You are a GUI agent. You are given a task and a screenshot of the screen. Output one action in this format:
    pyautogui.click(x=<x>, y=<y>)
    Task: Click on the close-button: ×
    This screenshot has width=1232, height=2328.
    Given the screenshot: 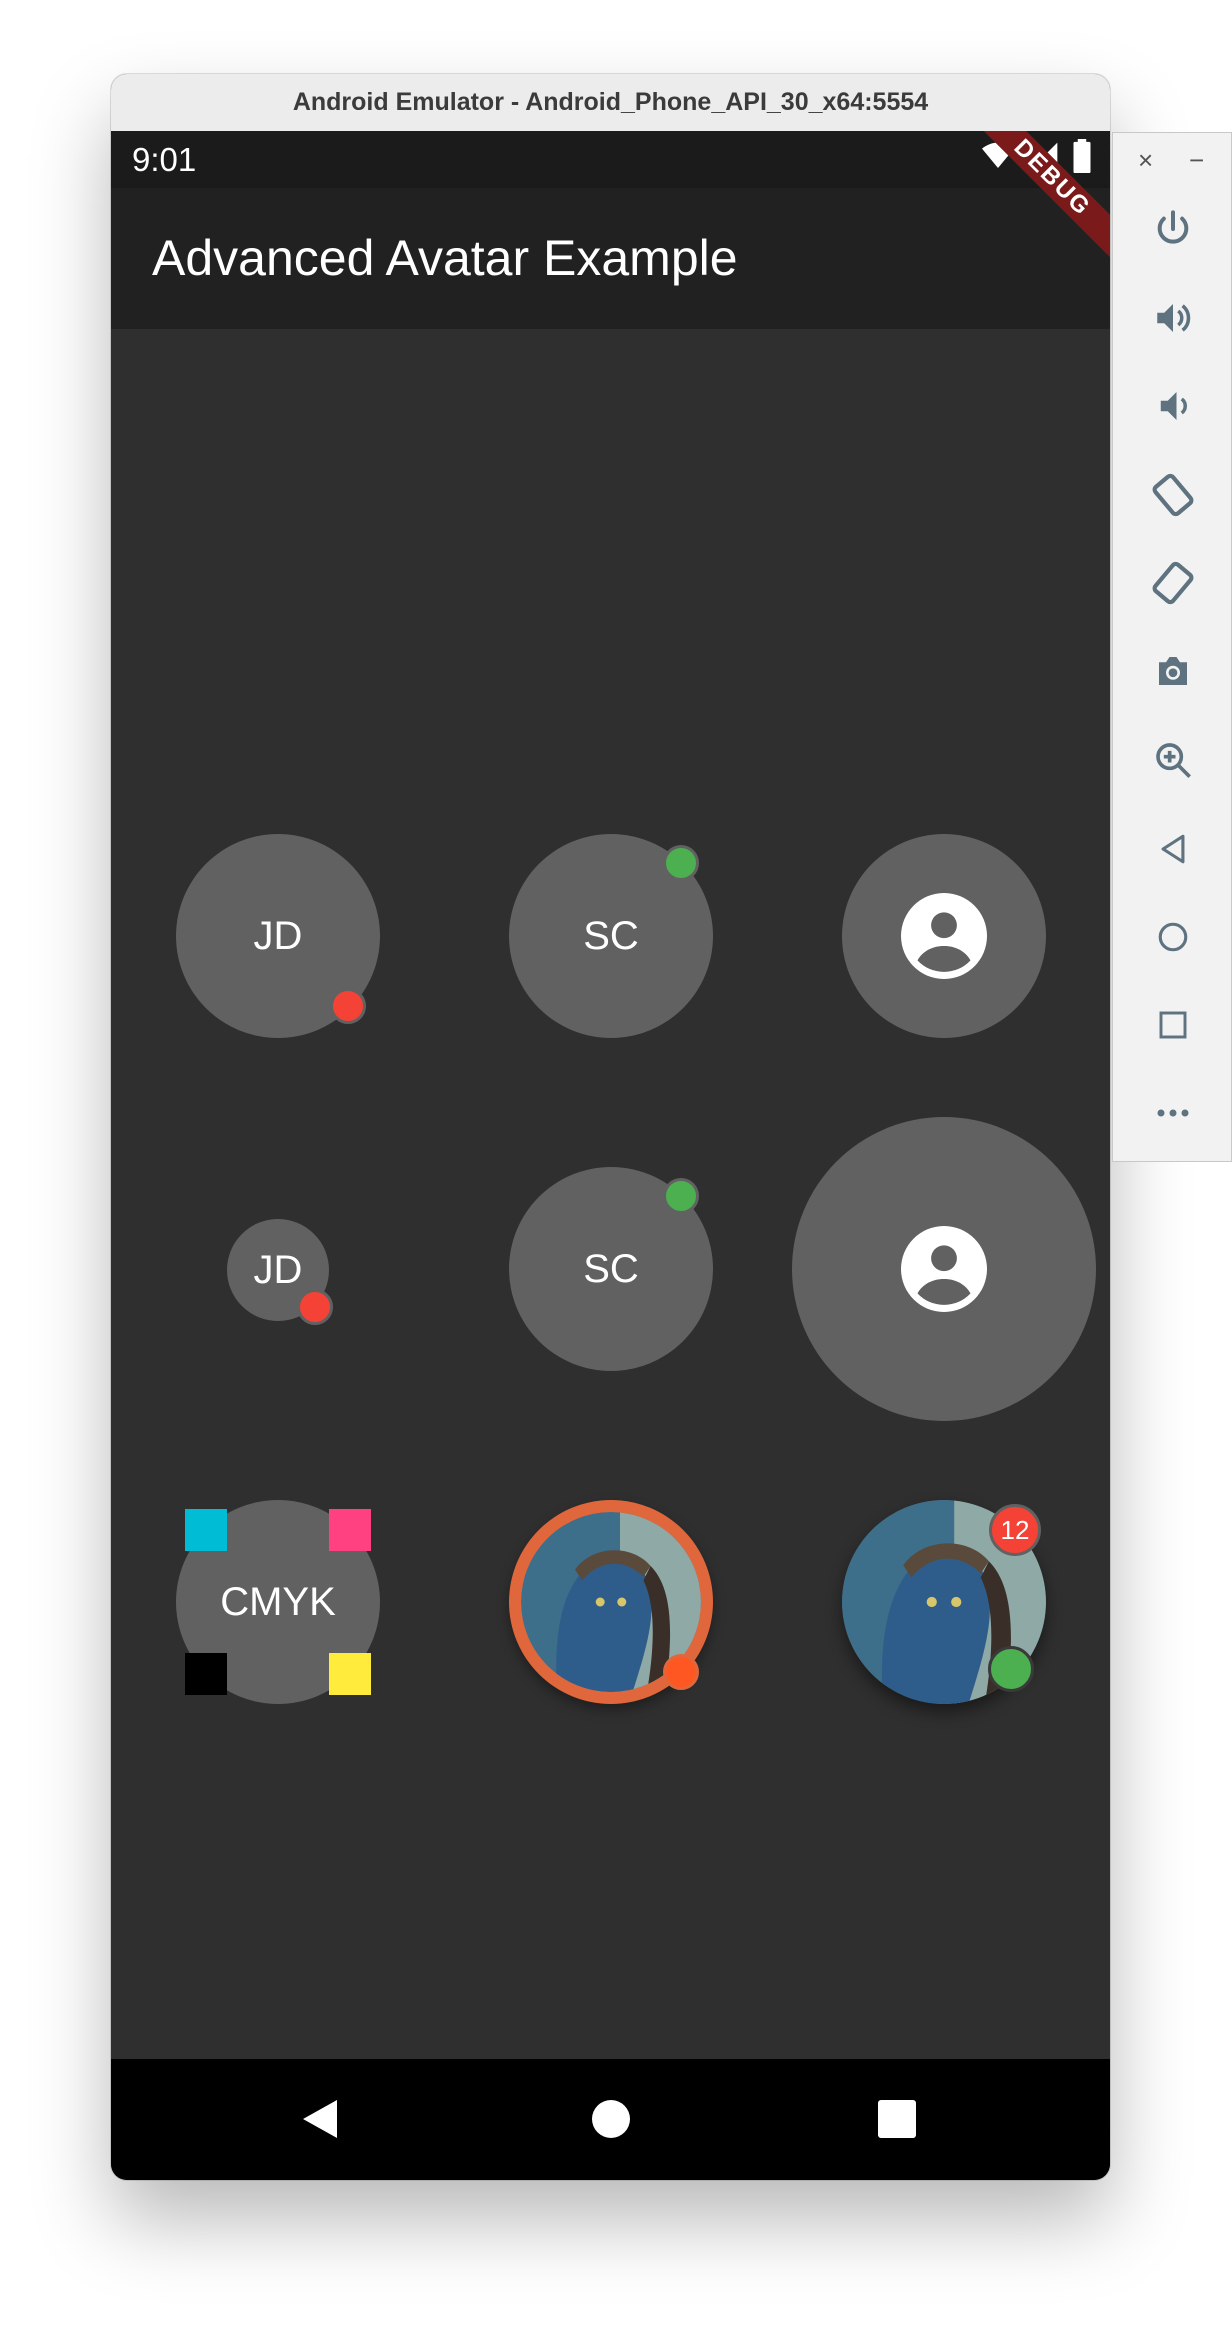 What is the action you would take?
    pyautogui.click(x=1145, y=160)
    